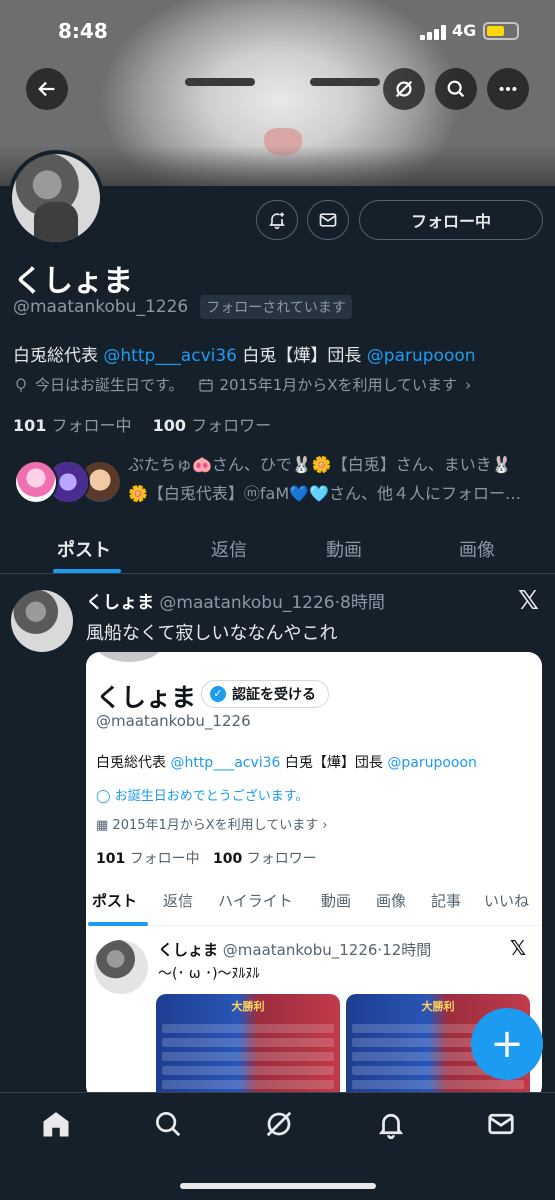 This screenshot has width=555, height=1200. What do you see at coordinates (104, 825) in the screenshot?
I see `embedded-calendar-icon: ▦` at bounding box center [104, 825].